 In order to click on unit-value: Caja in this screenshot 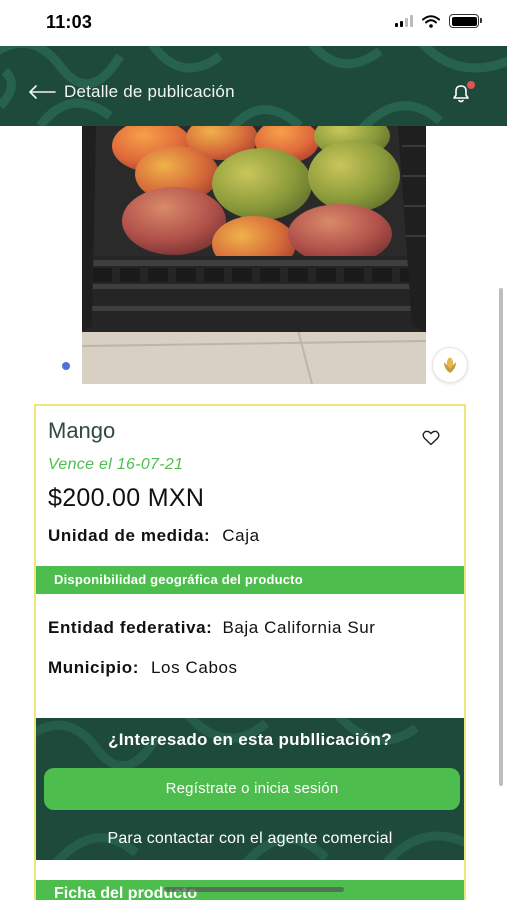, I will do `click(241, 535)`.